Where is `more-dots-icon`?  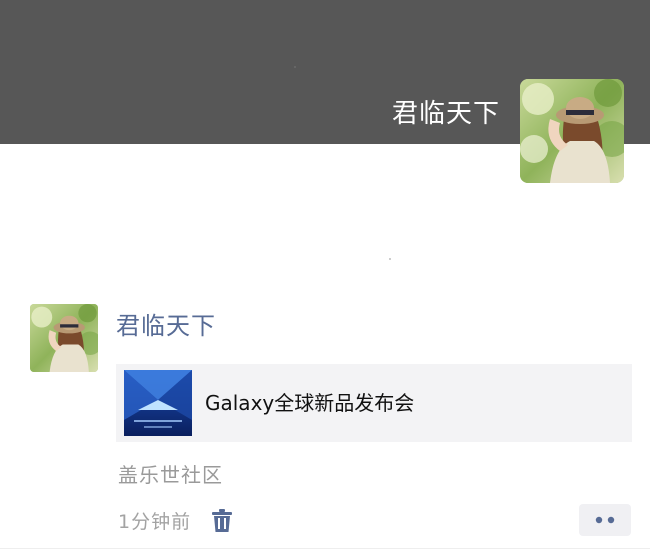
more-dots-icon is located at coordinates (605, 520).